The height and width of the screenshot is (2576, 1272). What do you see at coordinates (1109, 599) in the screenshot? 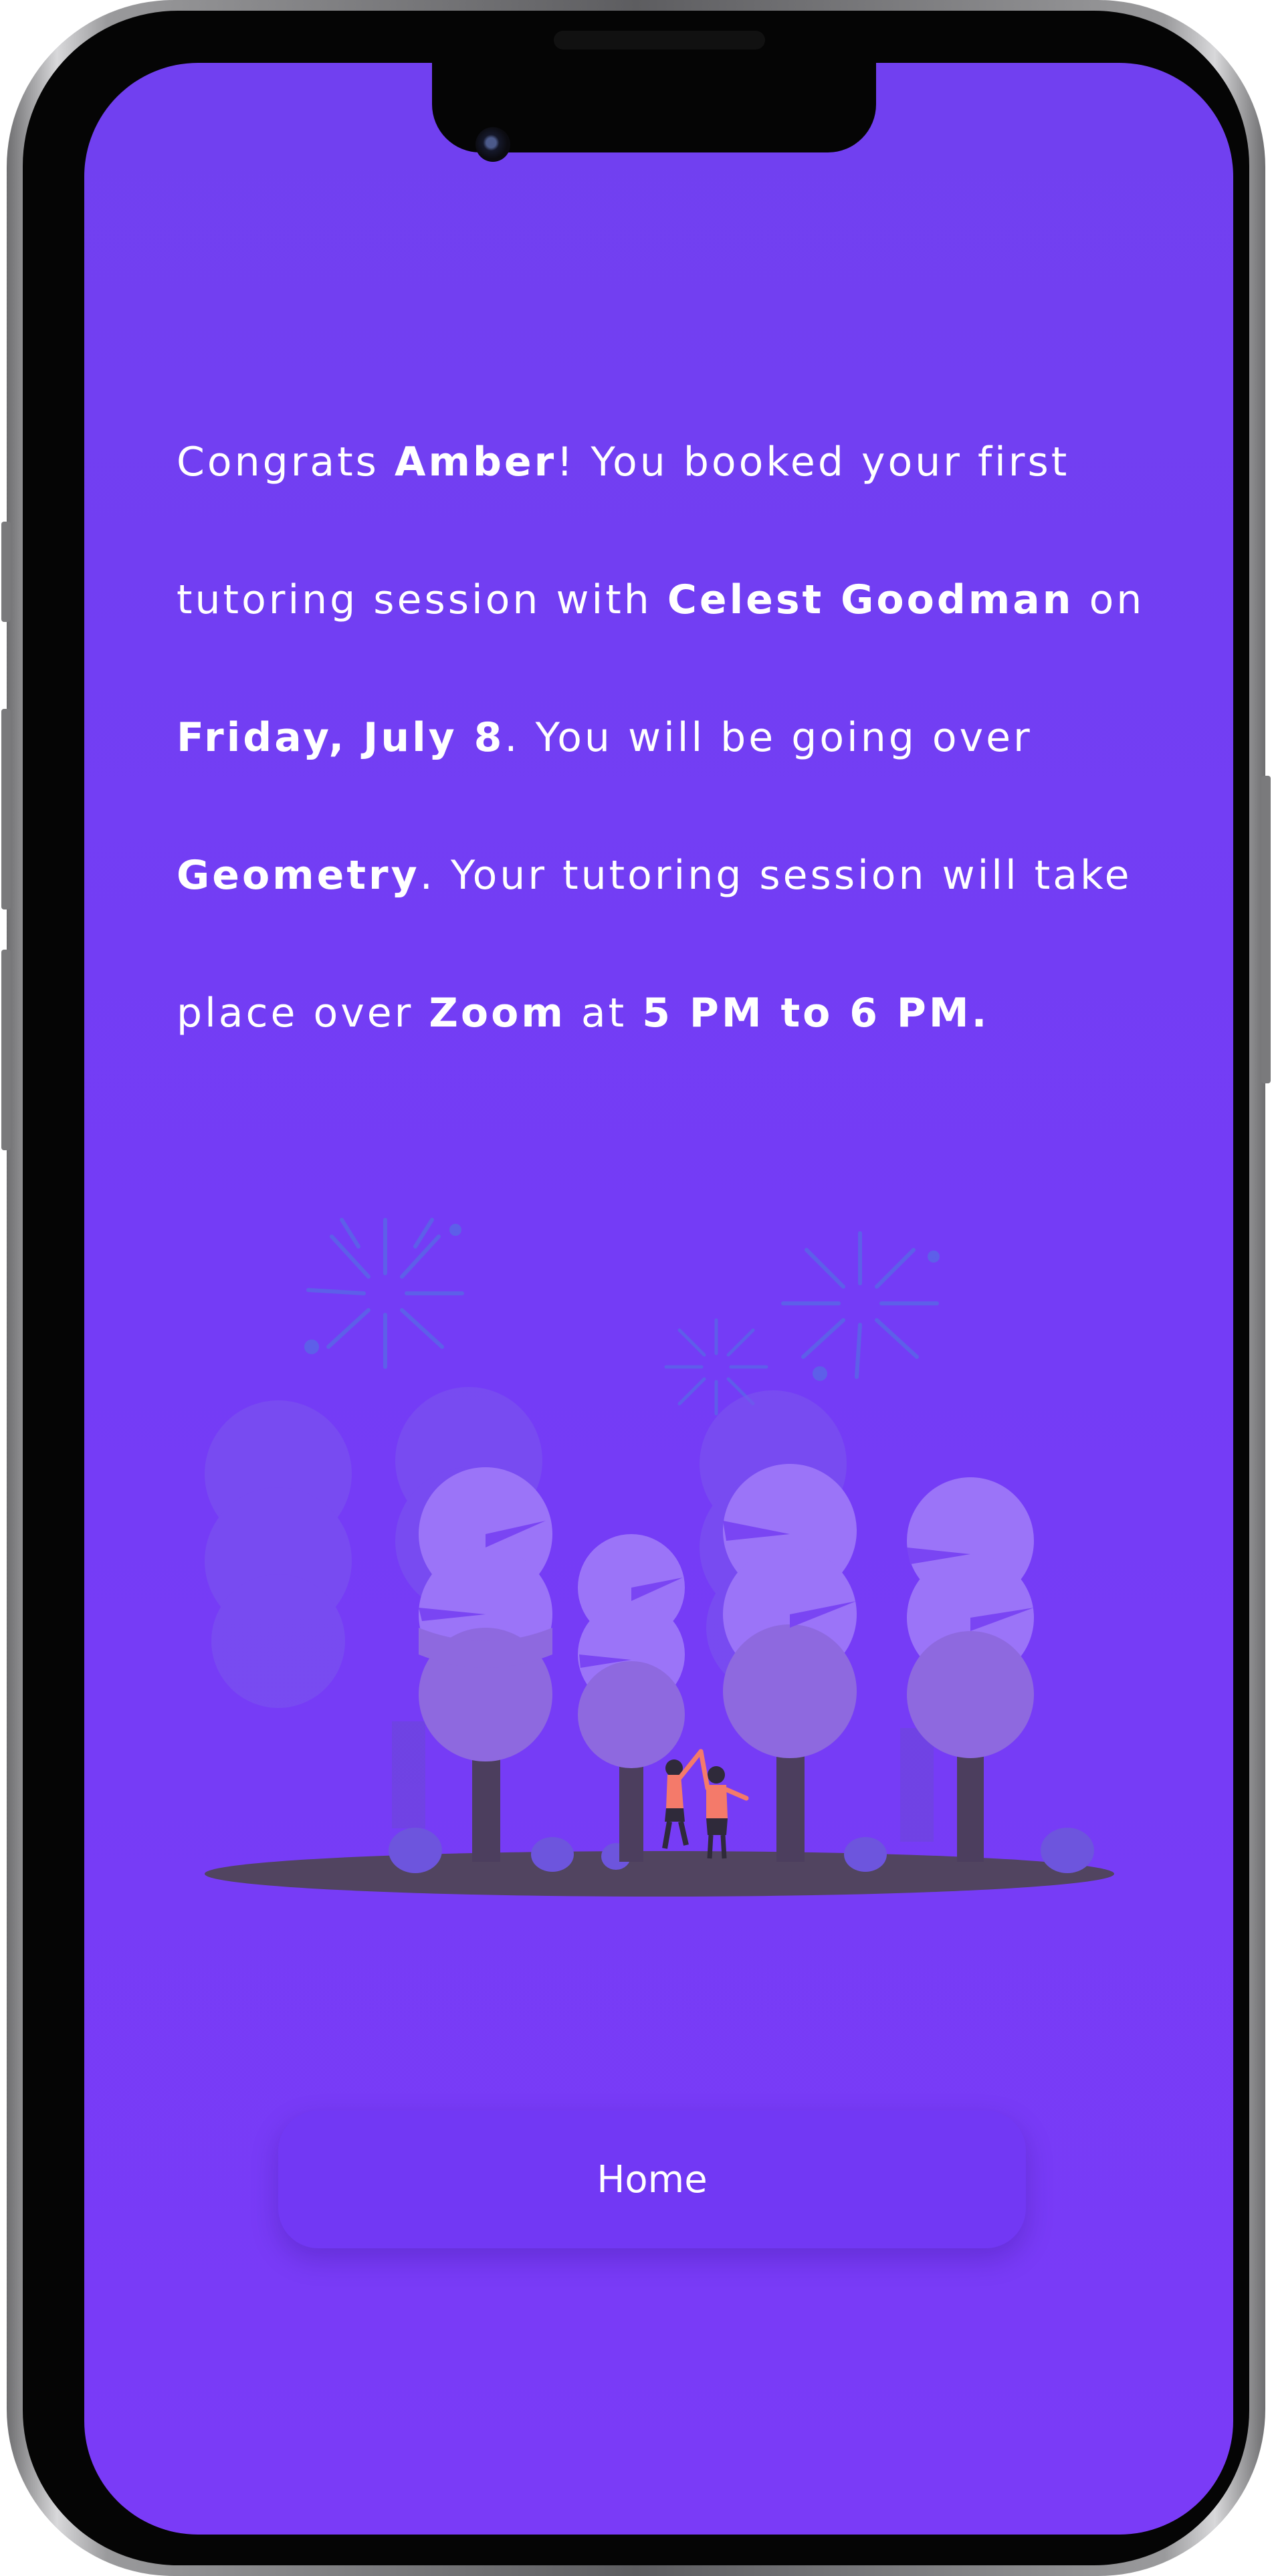
I see `on-text: on` at bounding box center [1109, 599].